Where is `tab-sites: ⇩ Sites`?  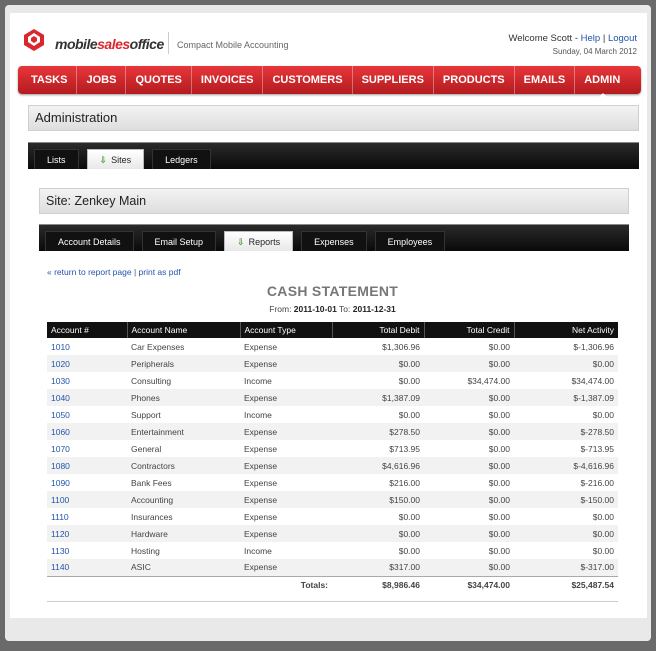 tab-sites: ⇩ Sites is located at coordinates (115, 159).